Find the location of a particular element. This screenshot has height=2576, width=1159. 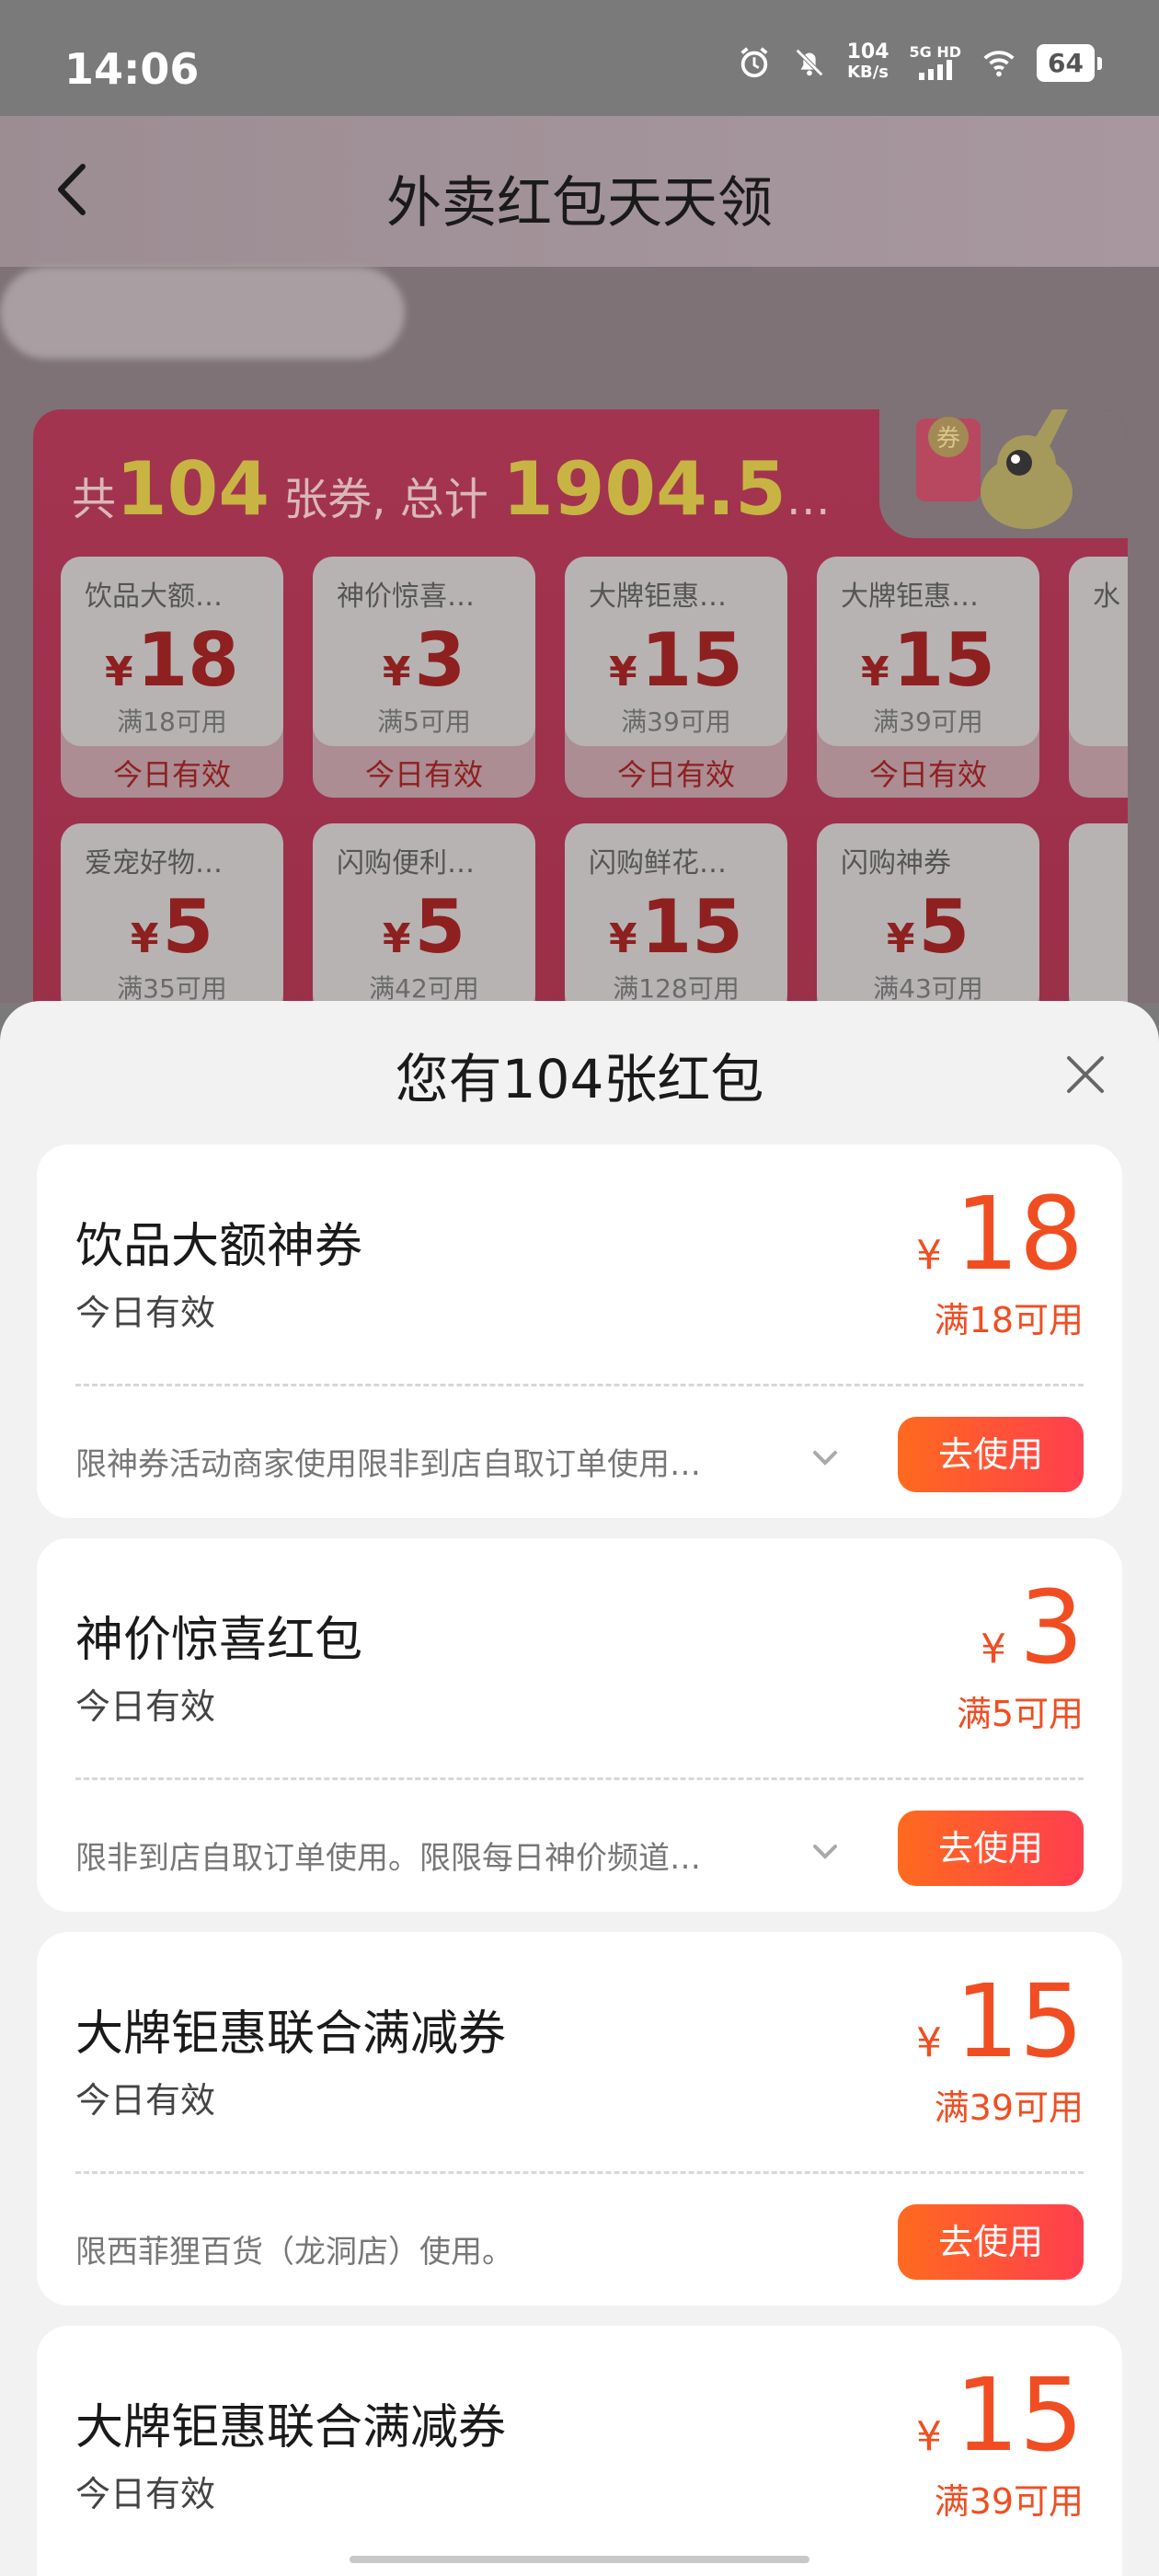

status-icons: 104 KB/s 5G HD 64 is located at coordinates (919, 62).